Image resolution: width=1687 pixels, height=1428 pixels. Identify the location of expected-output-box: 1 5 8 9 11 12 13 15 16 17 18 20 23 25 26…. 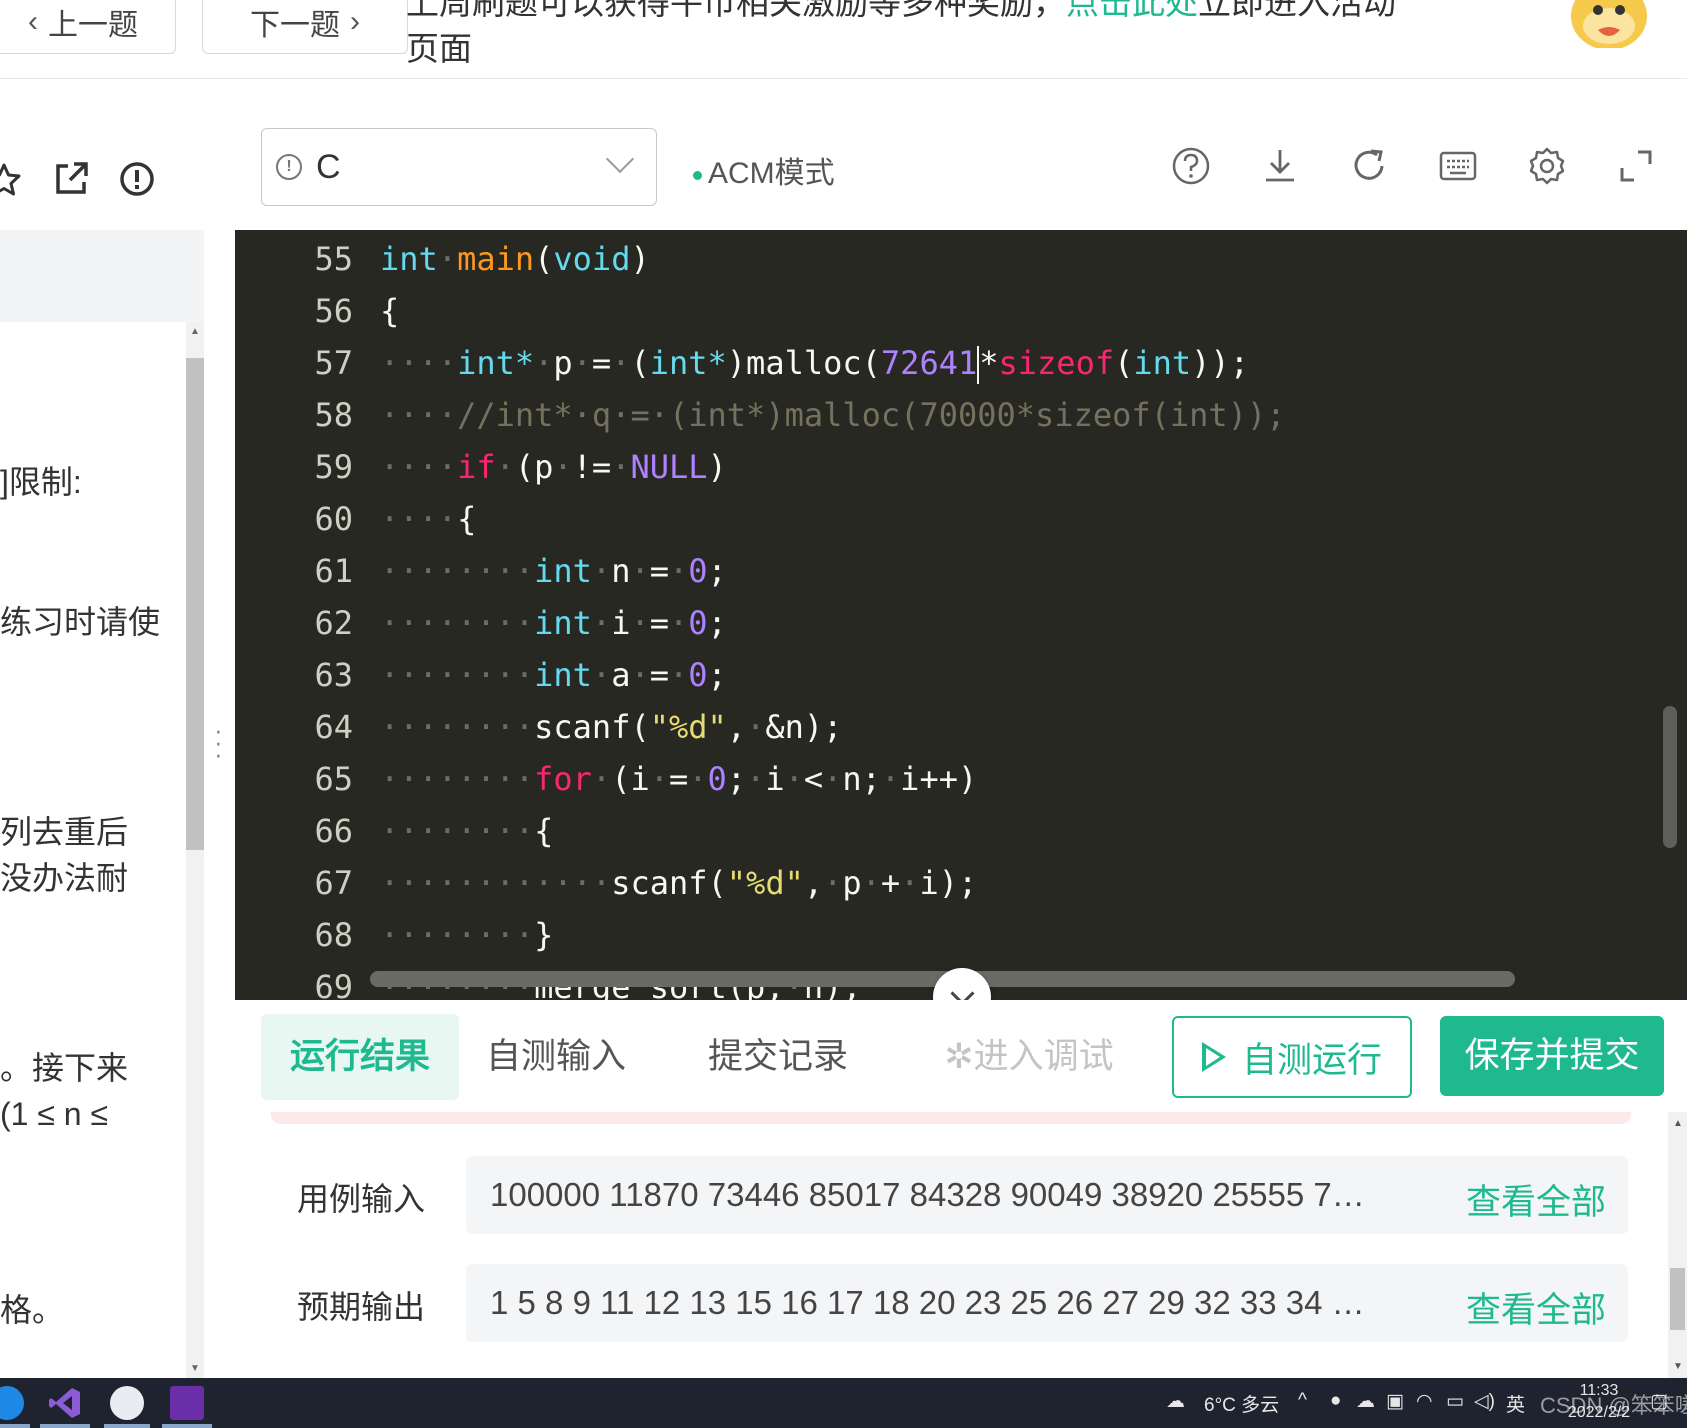
(1047, 1303).